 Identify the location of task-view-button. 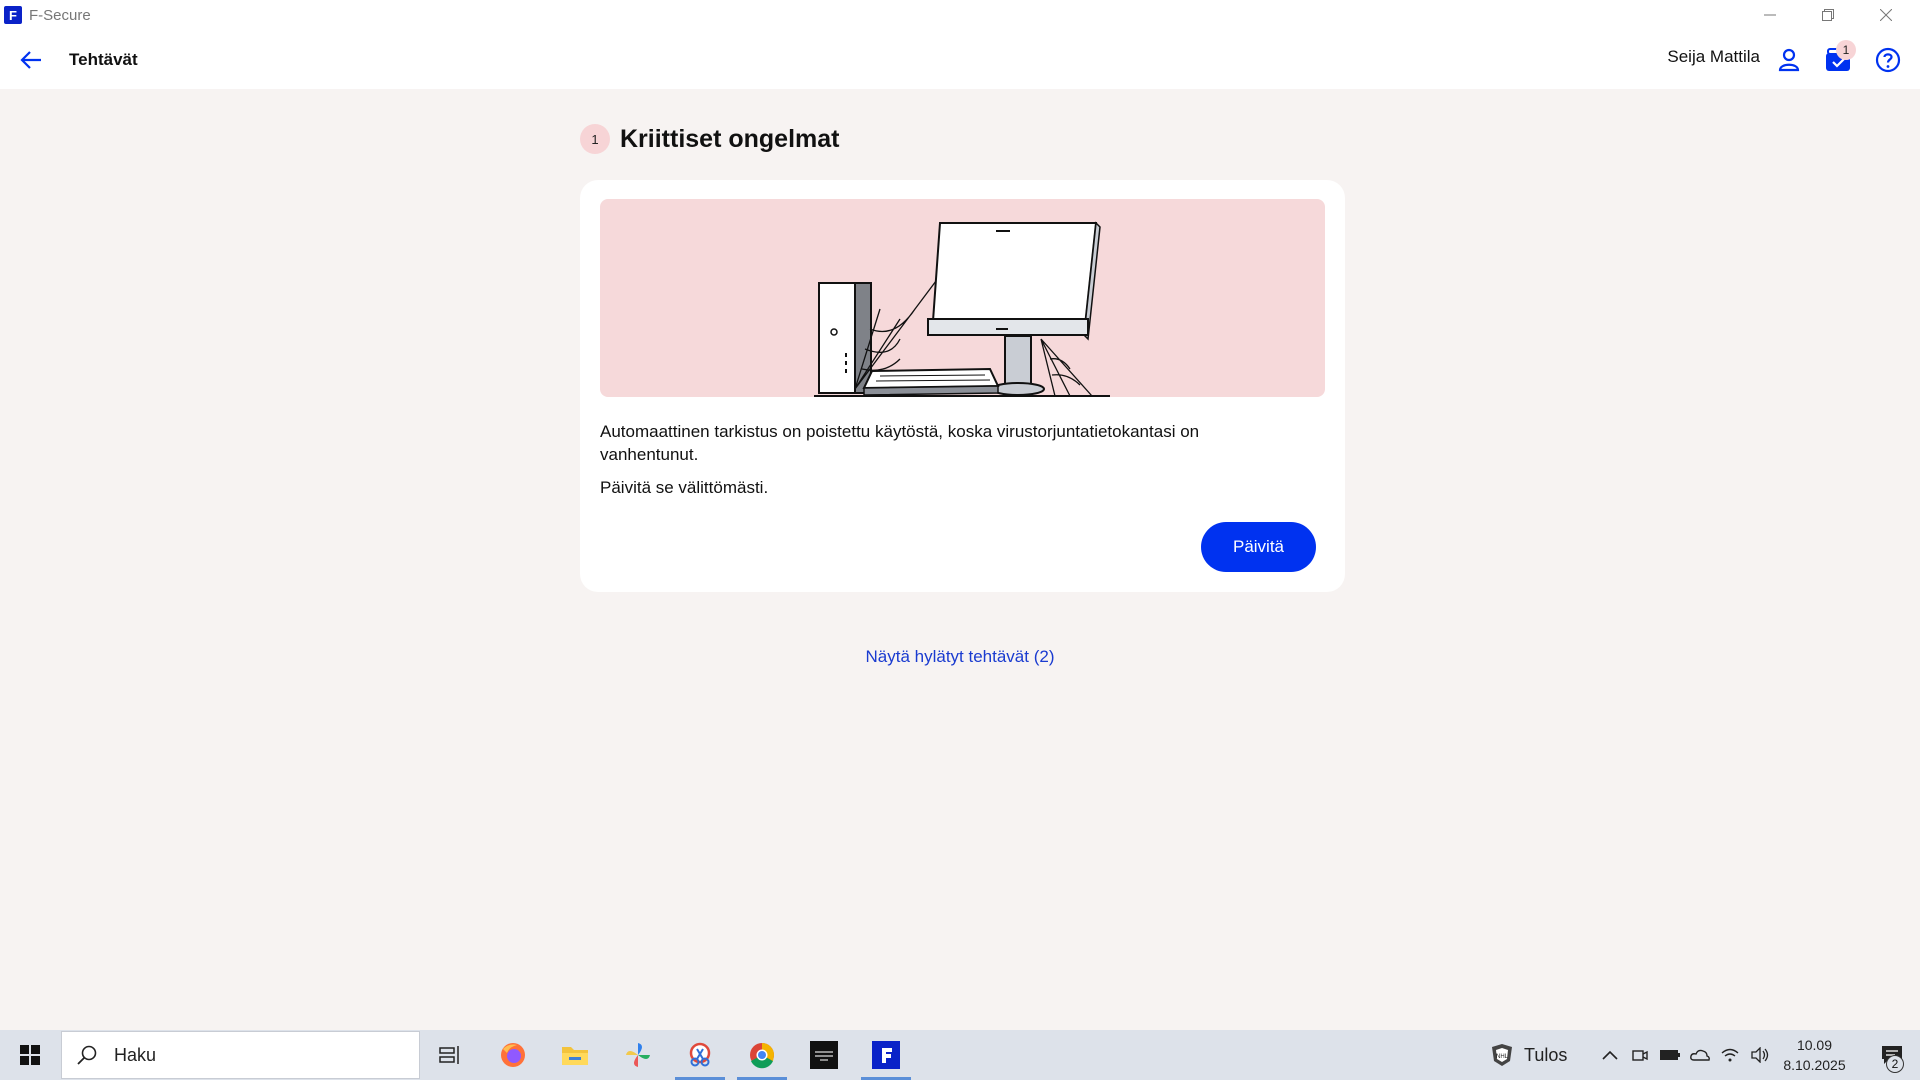
(450, 1055).